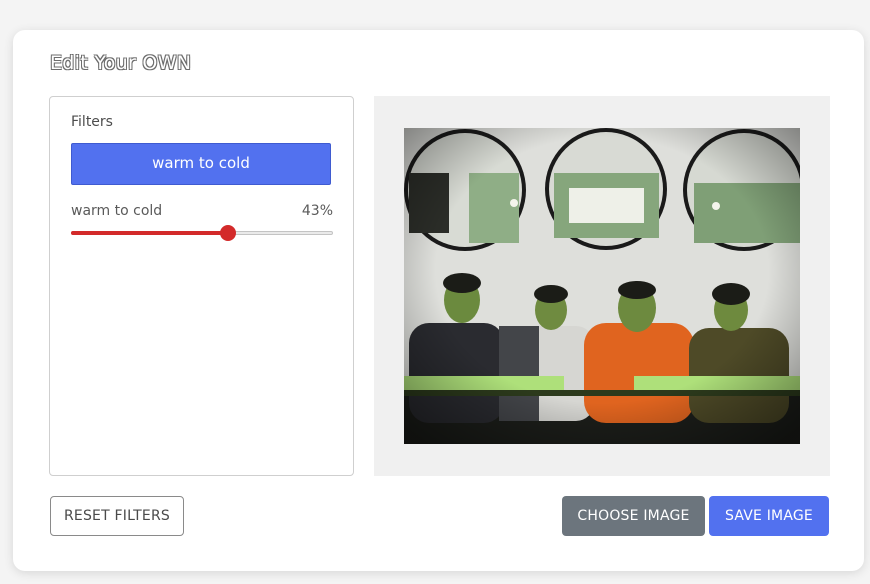 The width and height of the screenshot is (870, 584). What do you see at coordinates (117, 211) in the screenshot?
I see `slider-label: warm to cold` at bounding box center [117, 211].